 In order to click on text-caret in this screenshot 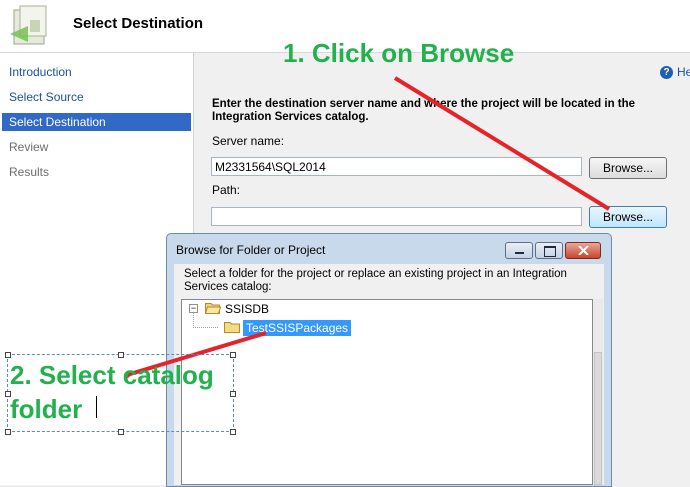, I will do `click(96, 407)`.